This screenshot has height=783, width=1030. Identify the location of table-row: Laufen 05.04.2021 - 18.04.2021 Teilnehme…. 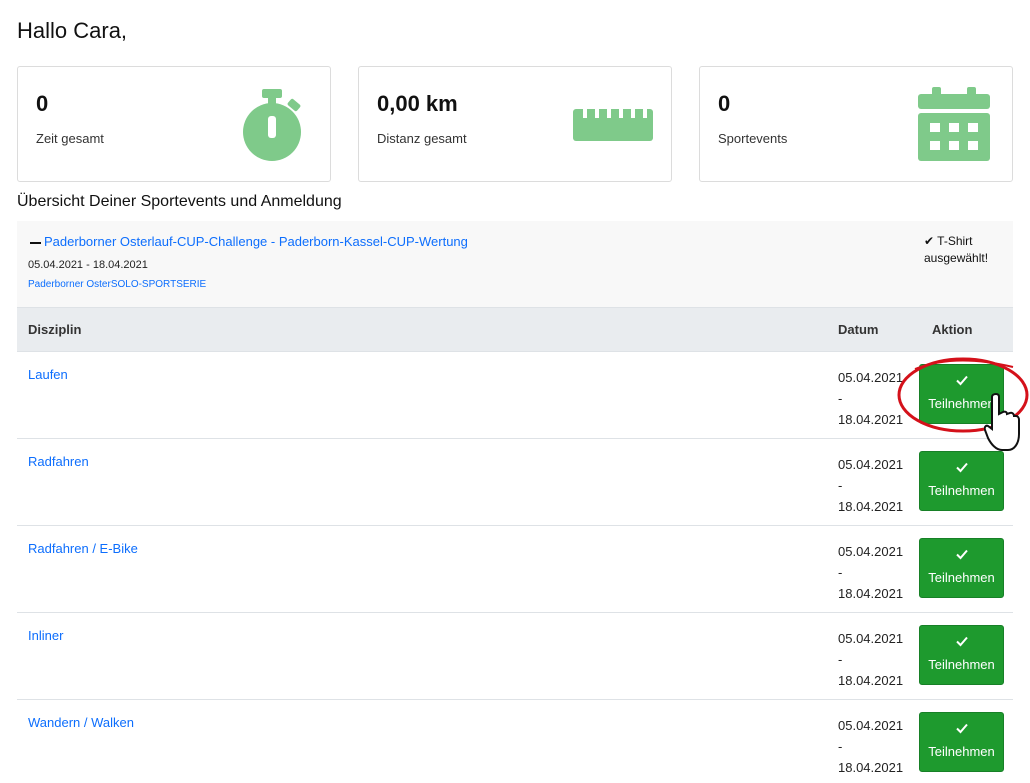
(515, 395).